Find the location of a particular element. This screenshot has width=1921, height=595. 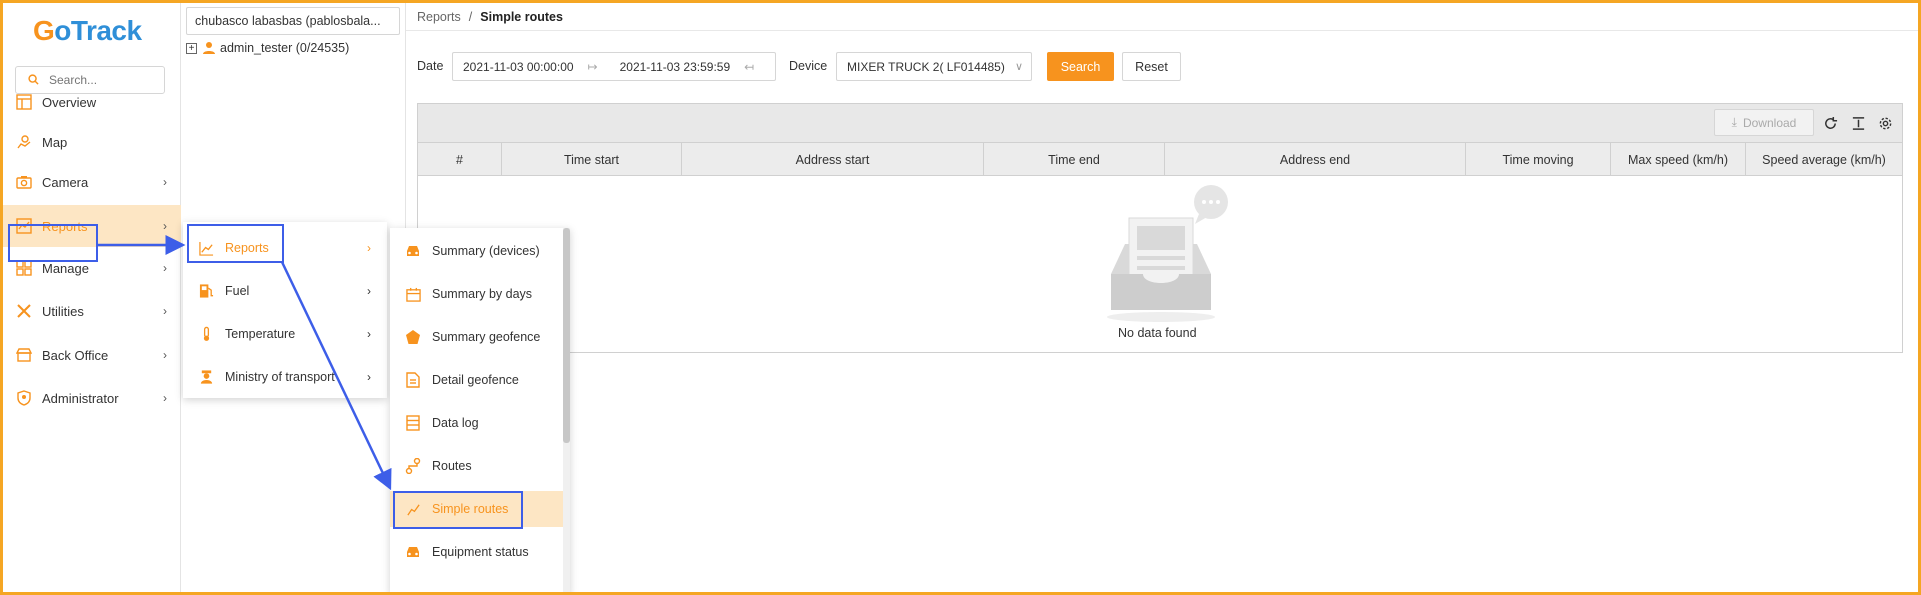

download-icon: ⤓ is located at coordinates (1734, 122).